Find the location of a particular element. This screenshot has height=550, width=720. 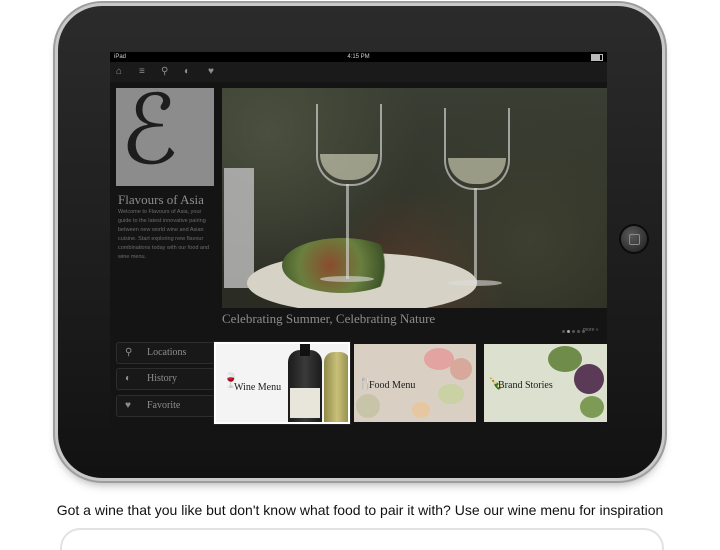

slide-dot-active is located at coordinates (568, 331).